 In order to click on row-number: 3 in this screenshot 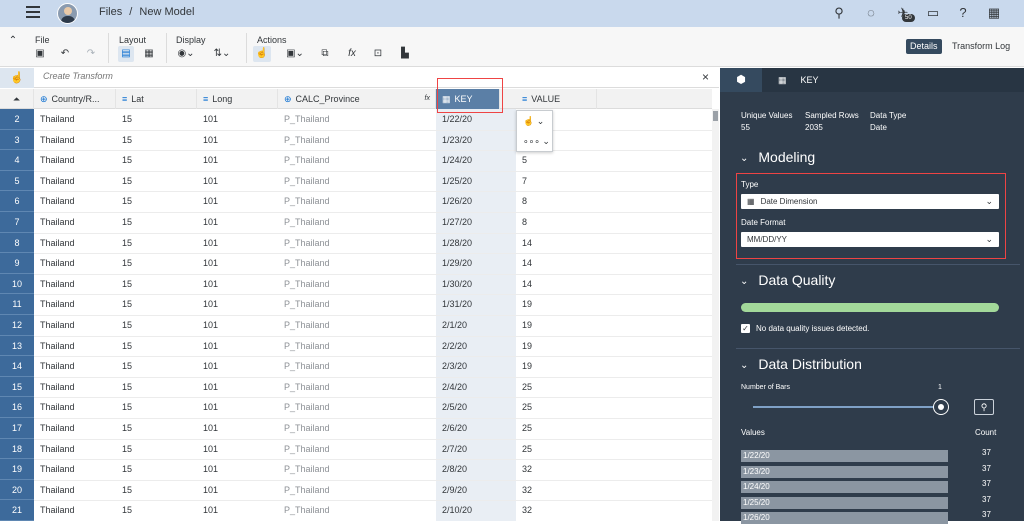, I will do `click(17, 140)`.